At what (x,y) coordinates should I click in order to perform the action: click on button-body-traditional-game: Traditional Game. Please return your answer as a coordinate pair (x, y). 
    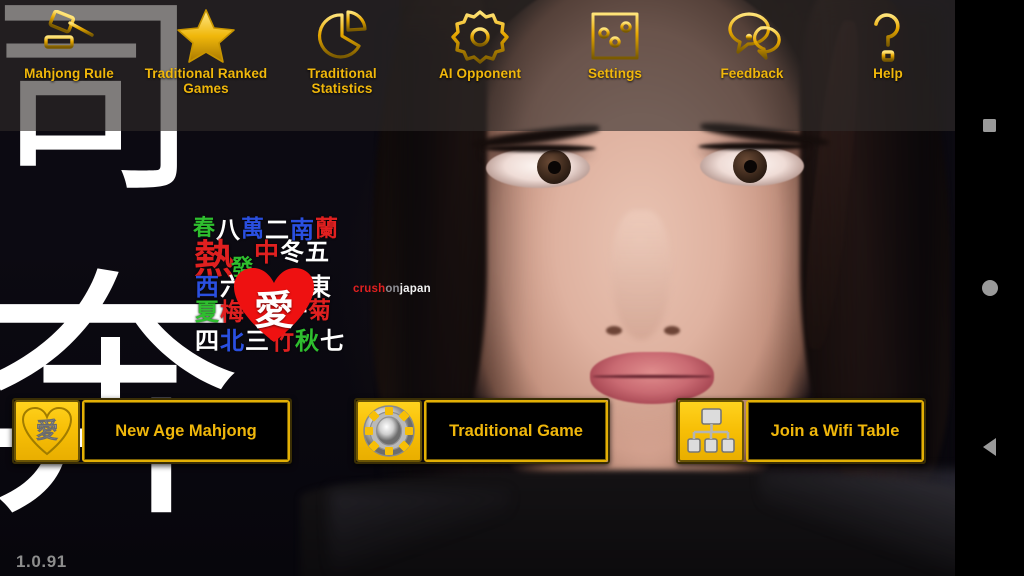
    Looking at the image, I should click on (516, 431).